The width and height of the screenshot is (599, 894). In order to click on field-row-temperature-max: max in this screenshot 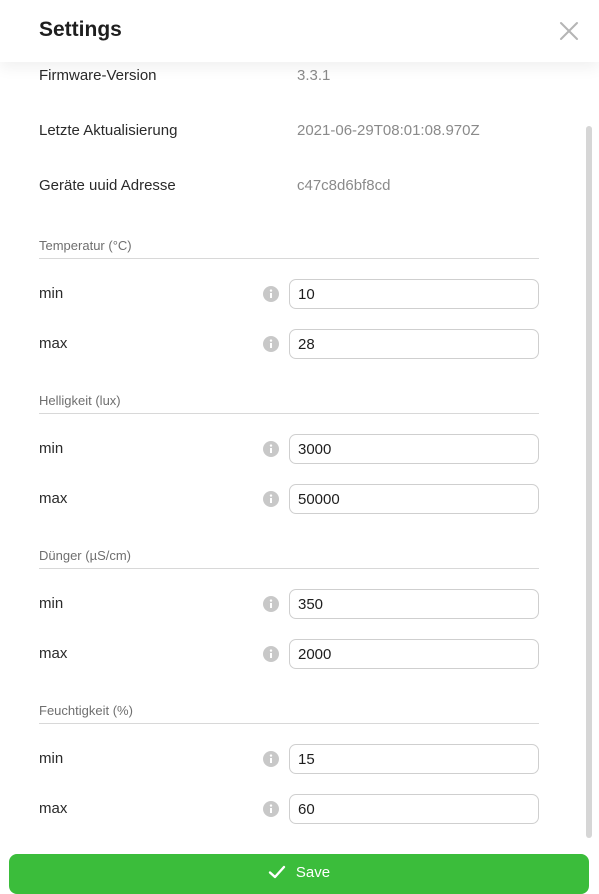, I will do `click(289, 344)`.